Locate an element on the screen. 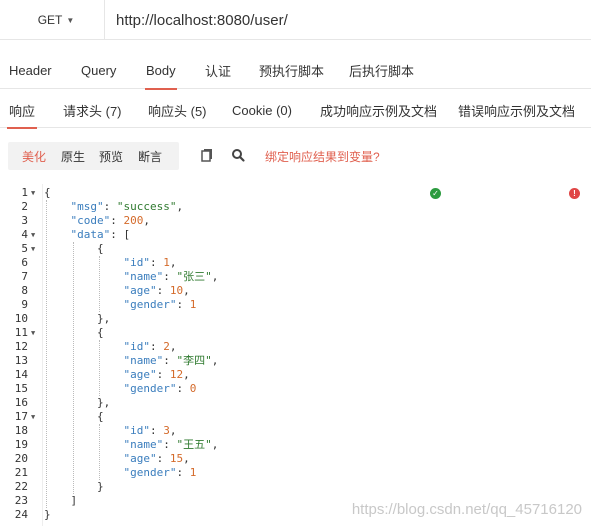 The image size is (591, 526). code-line: 10}, is located at coordinates (295, 319).